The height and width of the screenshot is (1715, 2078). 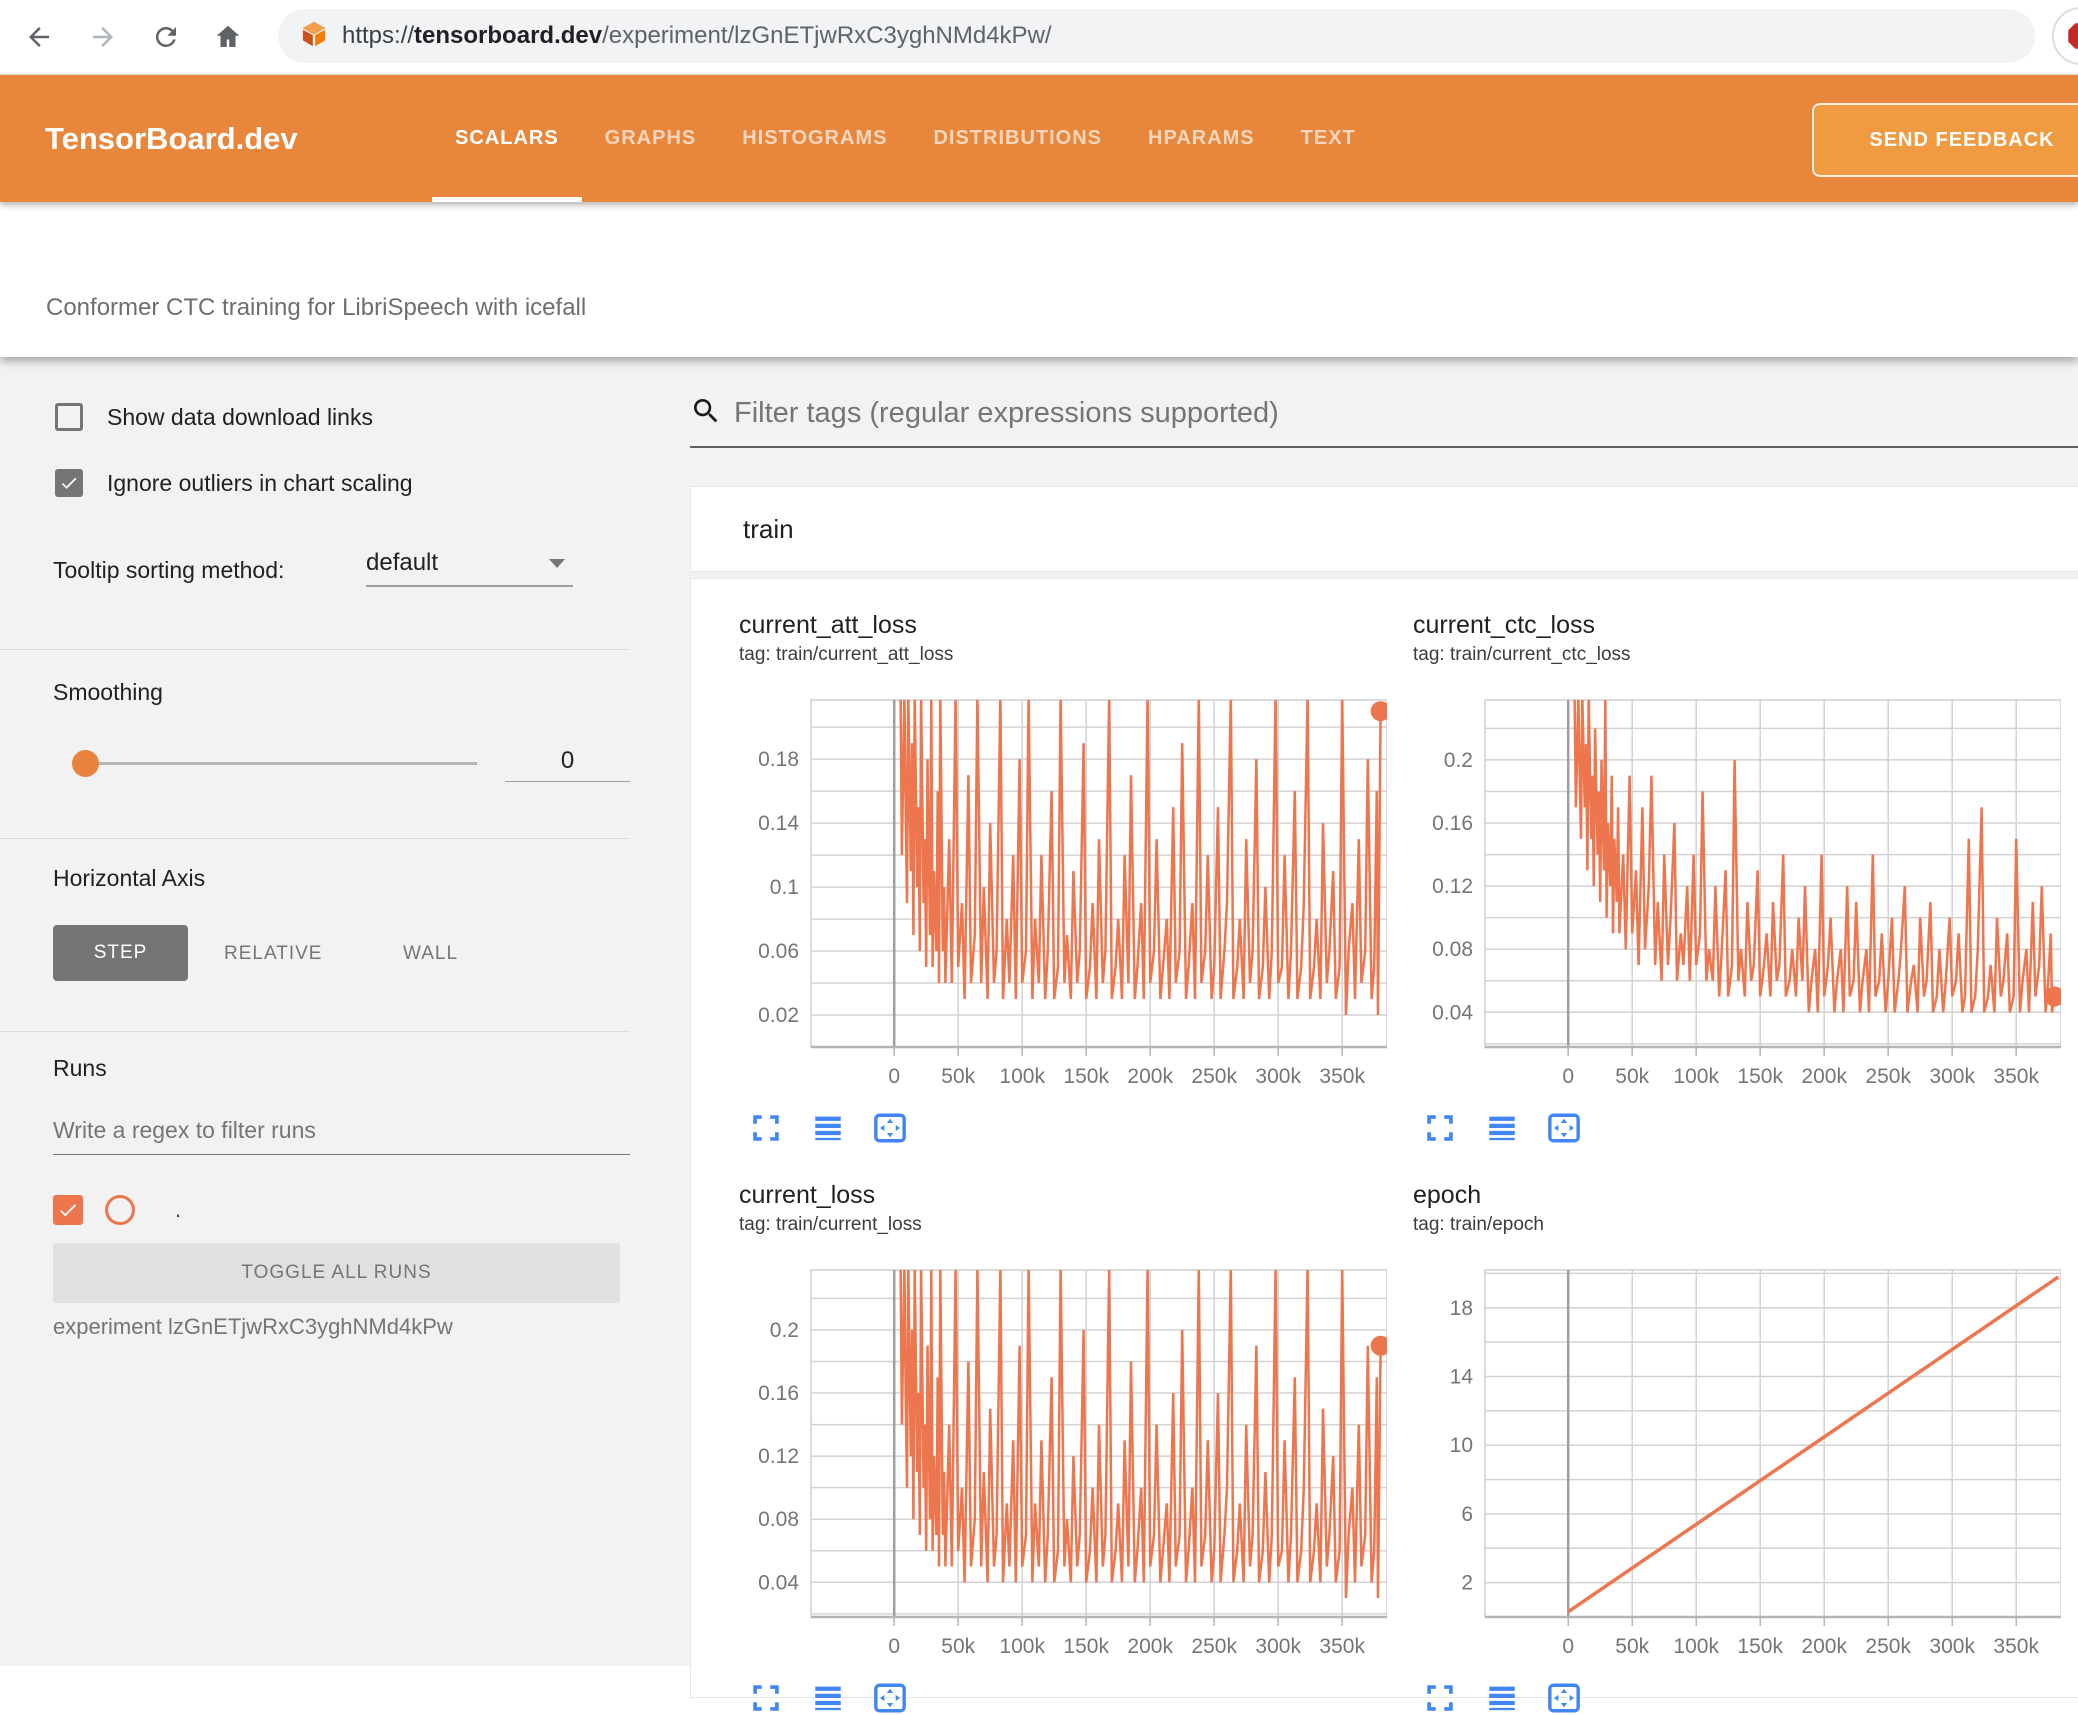 What do you see at coordinates (1743, 1462) in the screenshot?
I see `chart-plot: 2 6 10 14 18 0 50k 100k 150k 200k 250k 300k 350k` at bounding box center [1743, 1462].